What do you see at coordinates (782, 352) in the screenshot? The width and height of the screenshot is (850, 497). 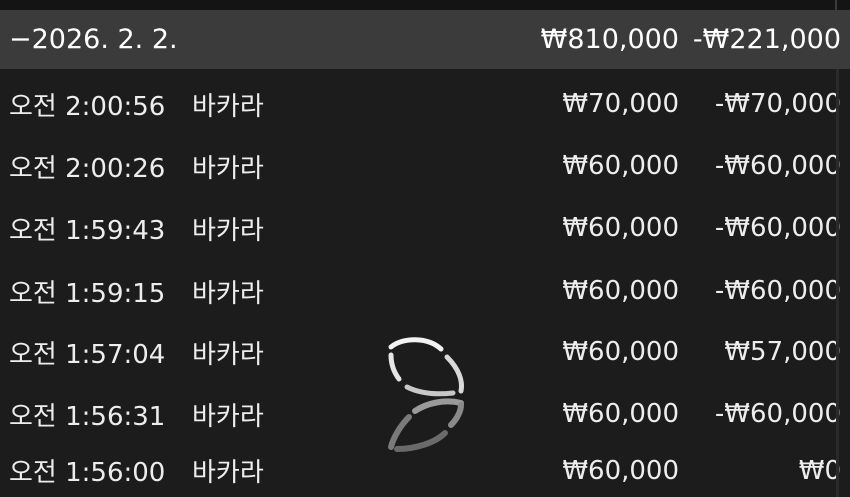 I see `row-result: ₩57,000` at bounding box center [782, 352].